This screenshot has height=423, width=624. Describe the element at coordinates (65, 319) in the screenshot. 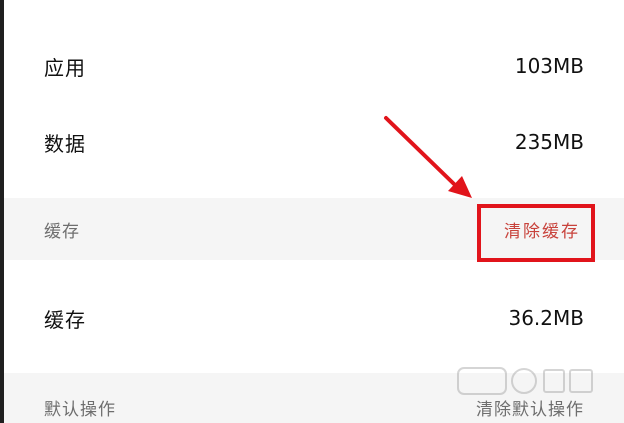

I see `cache-row-label: 缓存` at that location.